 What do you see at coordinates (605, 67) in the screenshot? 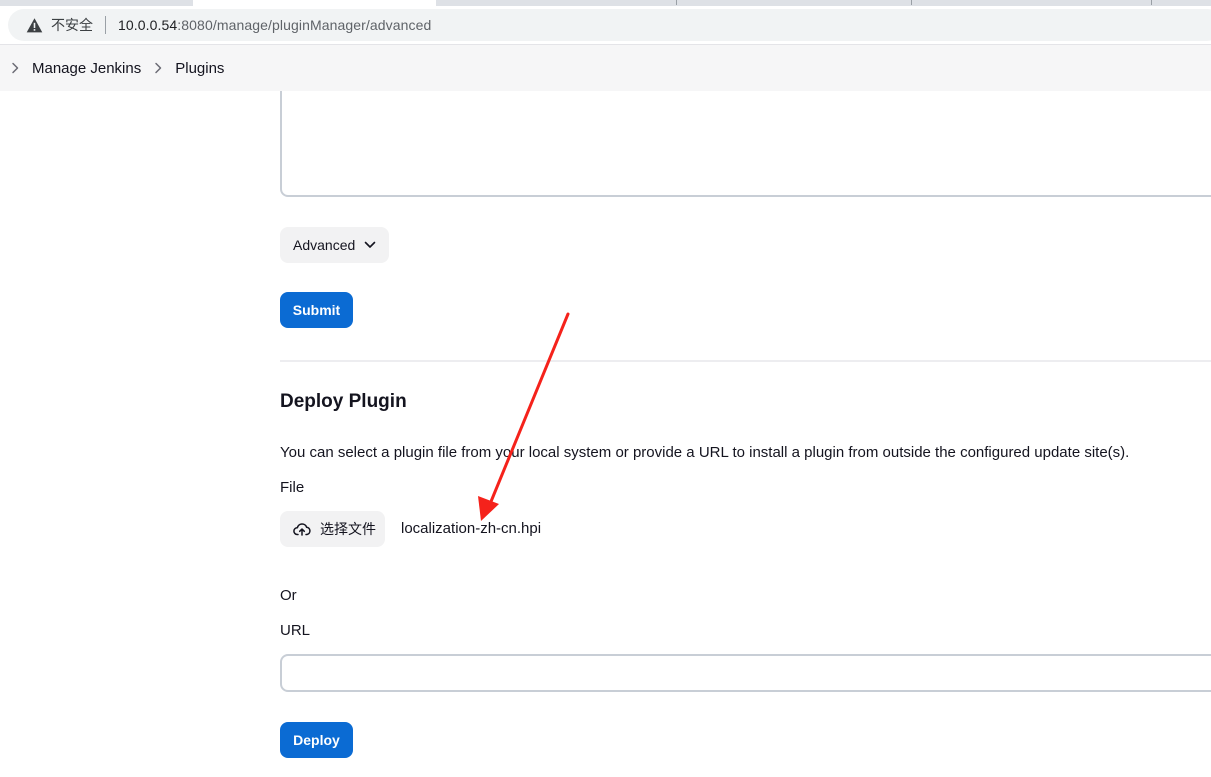
I see `breadcrumb: Manage Jenkins Plugins` at bounding box center [605, 67].